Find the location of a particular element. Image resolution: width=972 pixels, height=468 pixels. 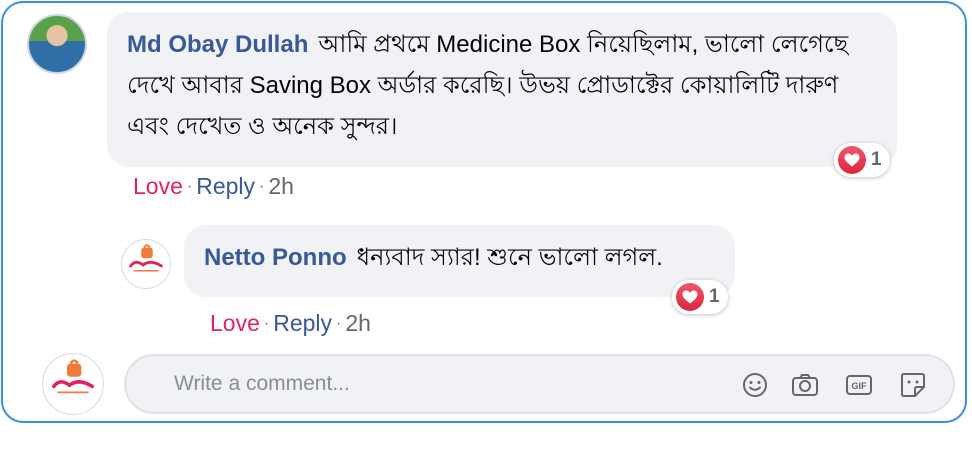

comment-author: Md Obay Dullah is located at coordinates (217, 44).